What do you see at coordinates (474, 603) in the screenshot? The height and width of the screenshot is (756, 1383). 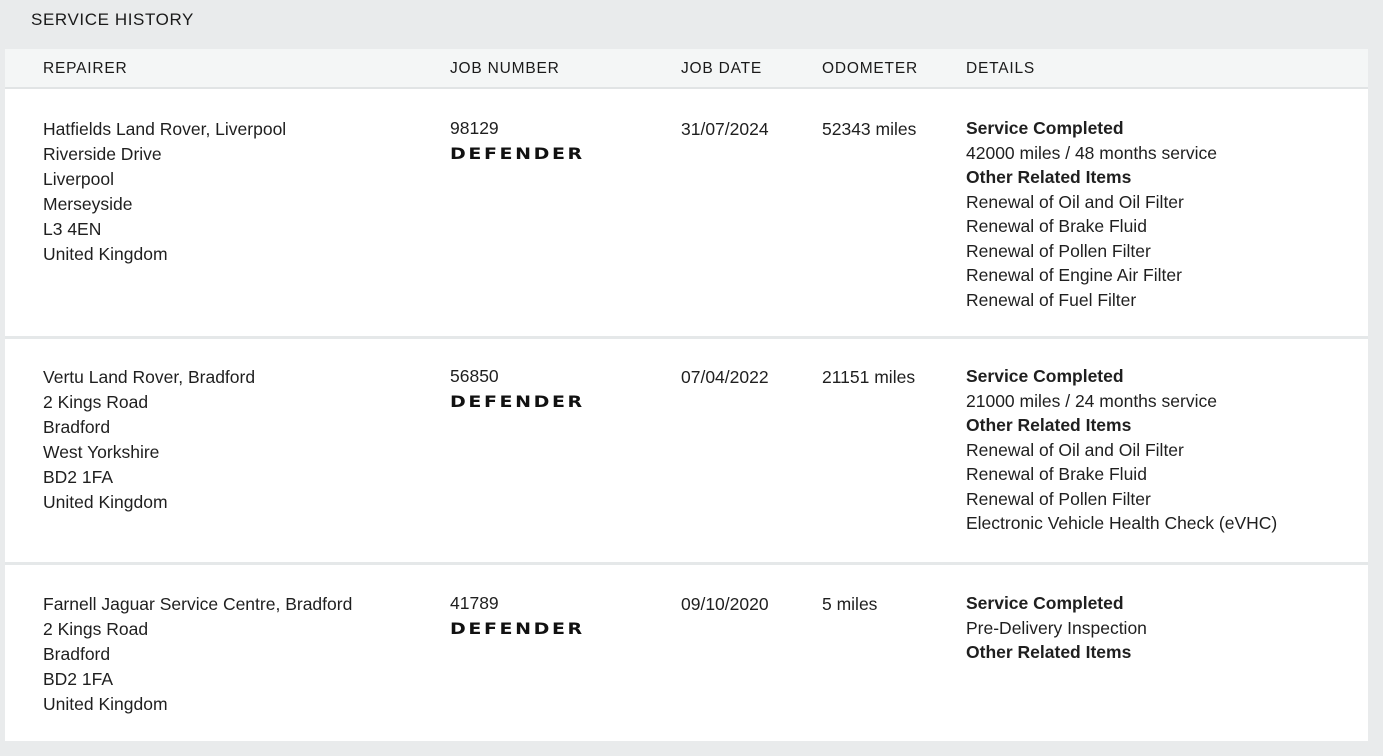 I see `job-number: 41789` at bounding box center [474, 603].